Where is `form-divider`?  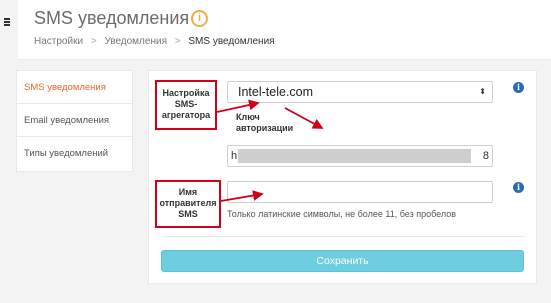
form-divider is located at coordinates (344, 236).